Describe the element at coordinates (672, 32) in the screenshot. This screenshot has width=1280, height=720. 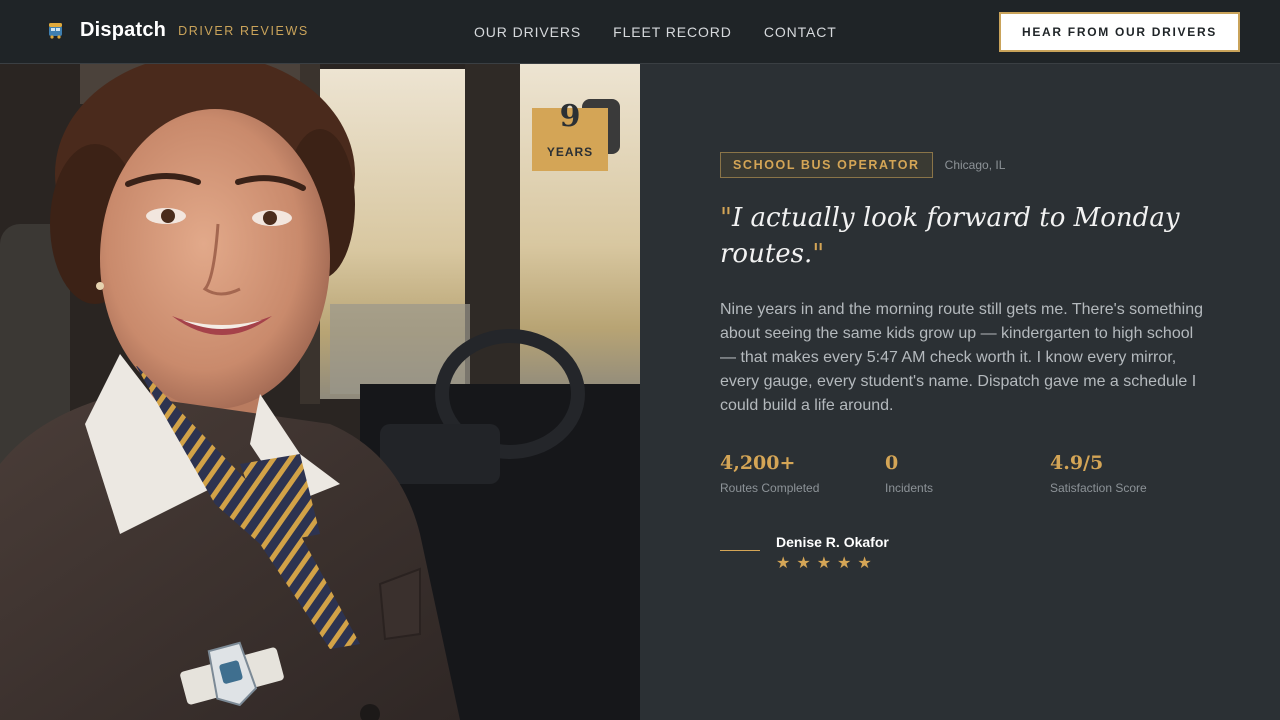
I see `nav-fleet-record: FLEET RECORD` at that location.